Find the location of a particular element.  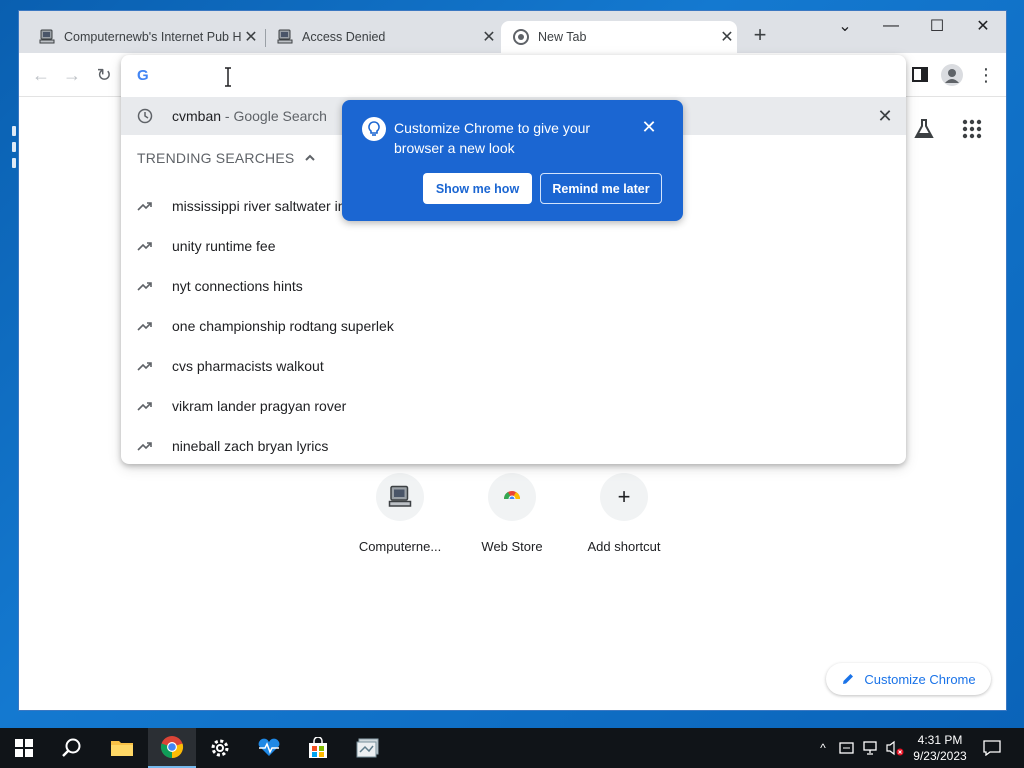

search-icon is located at coordinates (72, 748).